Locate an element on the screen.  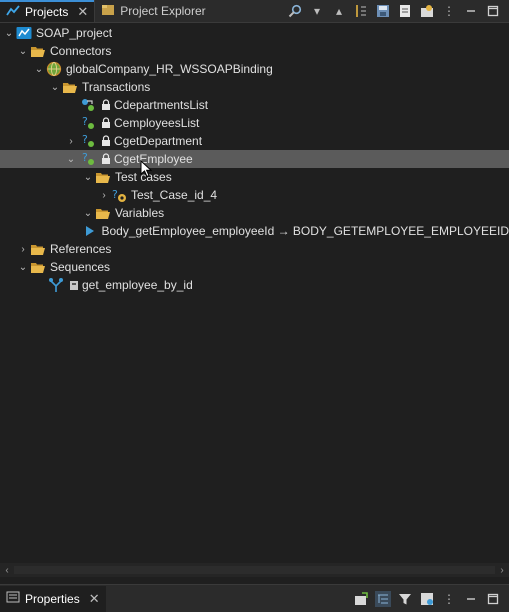
tree-item-label: Test_Case_id_4 is located at coordinates (174, 195).